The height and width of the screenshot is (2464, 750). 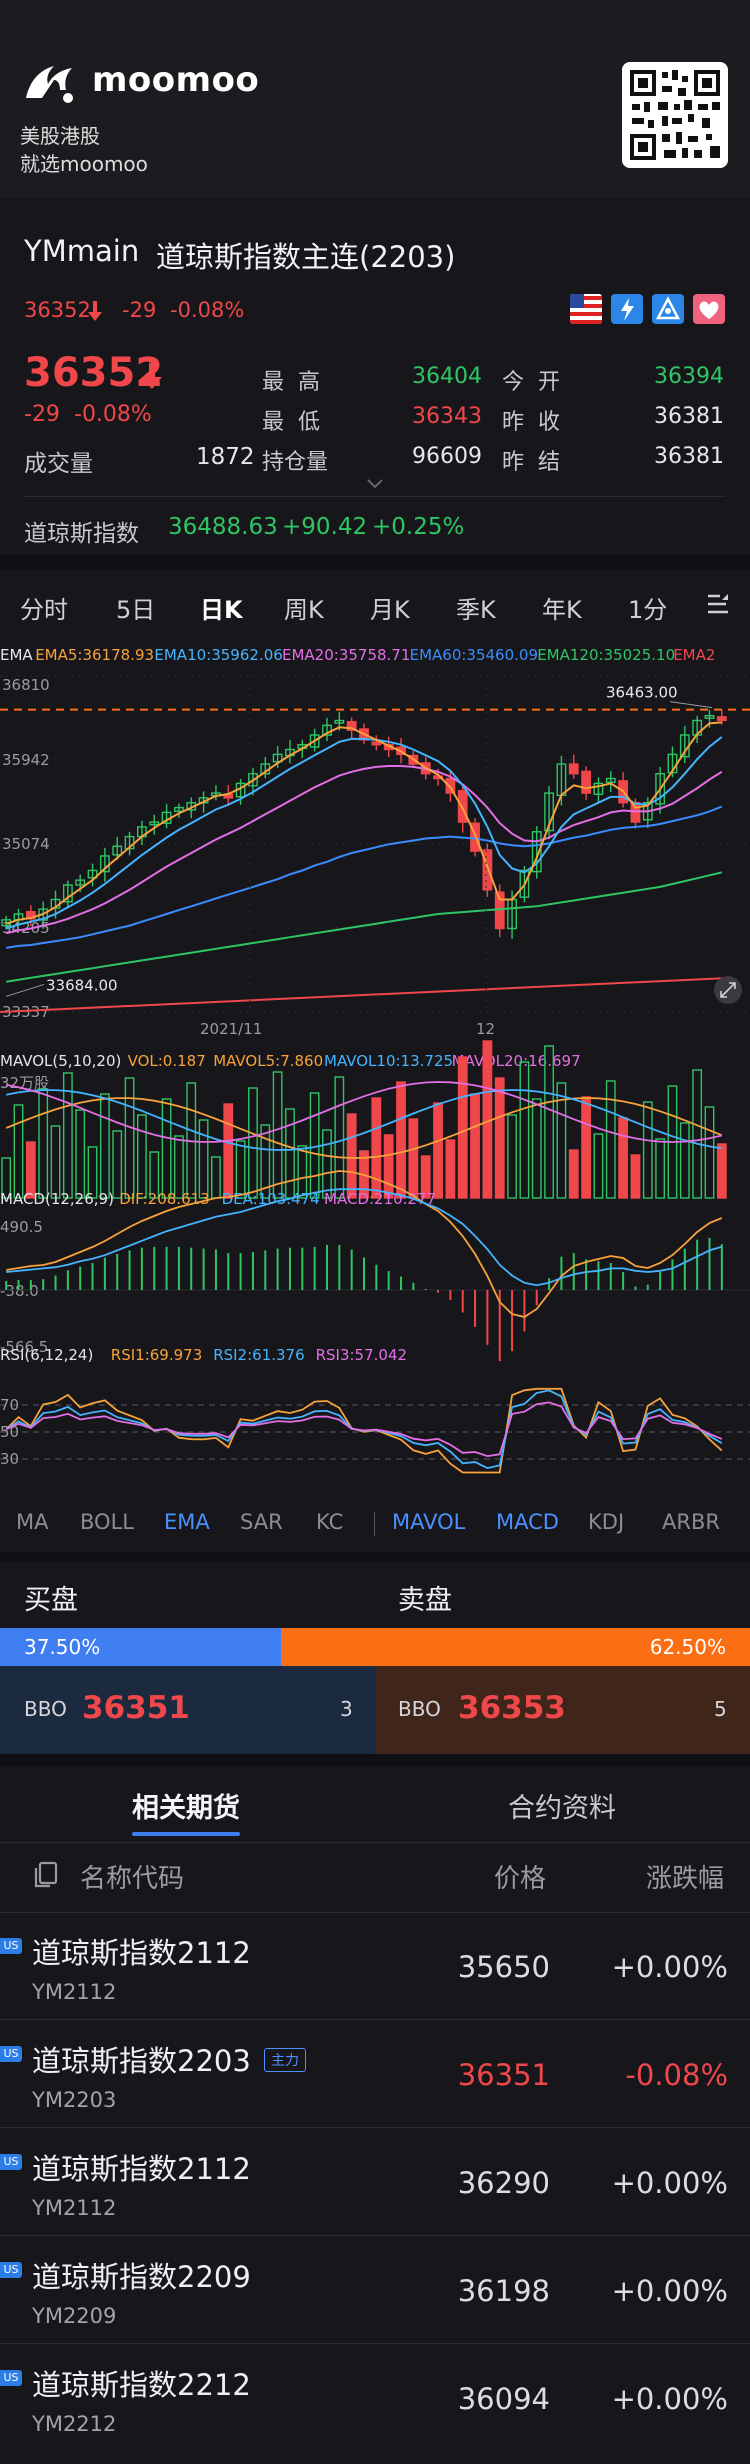 What do you see at coordinates (668, 309) in the screenshot?
I see `people-icon` at bounding box center [668, 309].